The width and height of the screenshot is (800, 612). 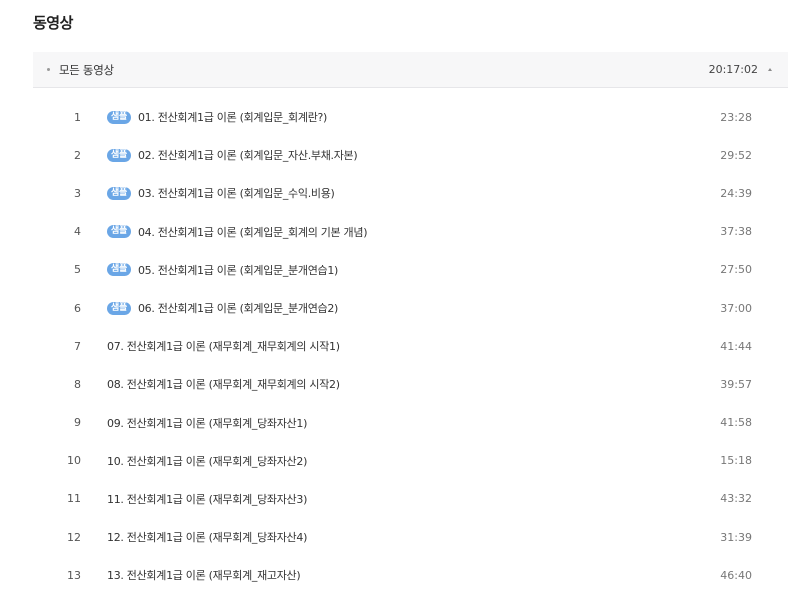 I want to click on video-index: 5, so click(x=77, y=270).